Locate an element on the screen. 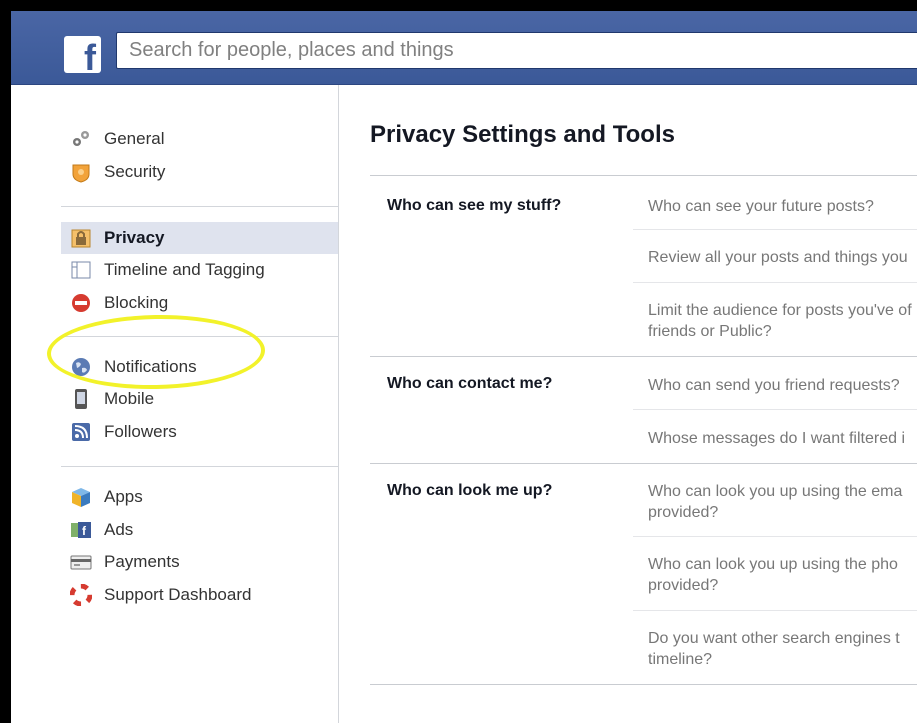  setting-row: Review all your posts and things you is located at coordinates (782, 257).